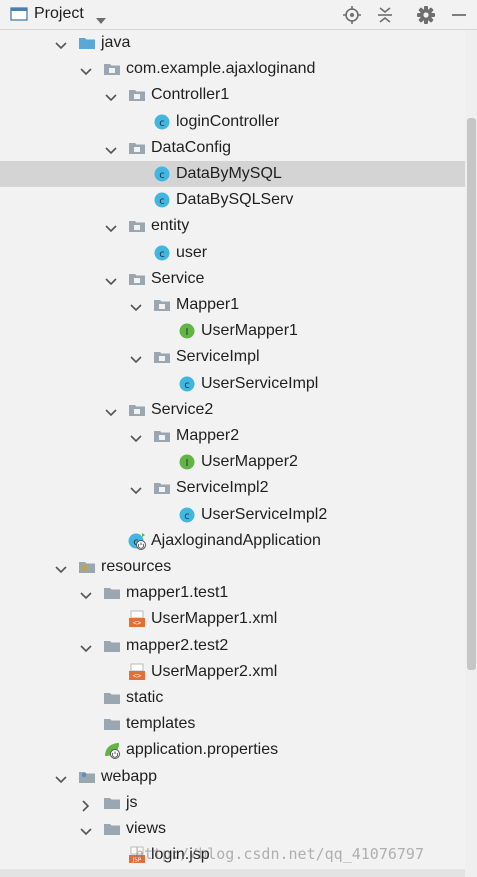 This screenshot has width=477, height=877. Describe the element at coordinates (232, 279) in the screenshot. I see `tree-item: Service` at that location.